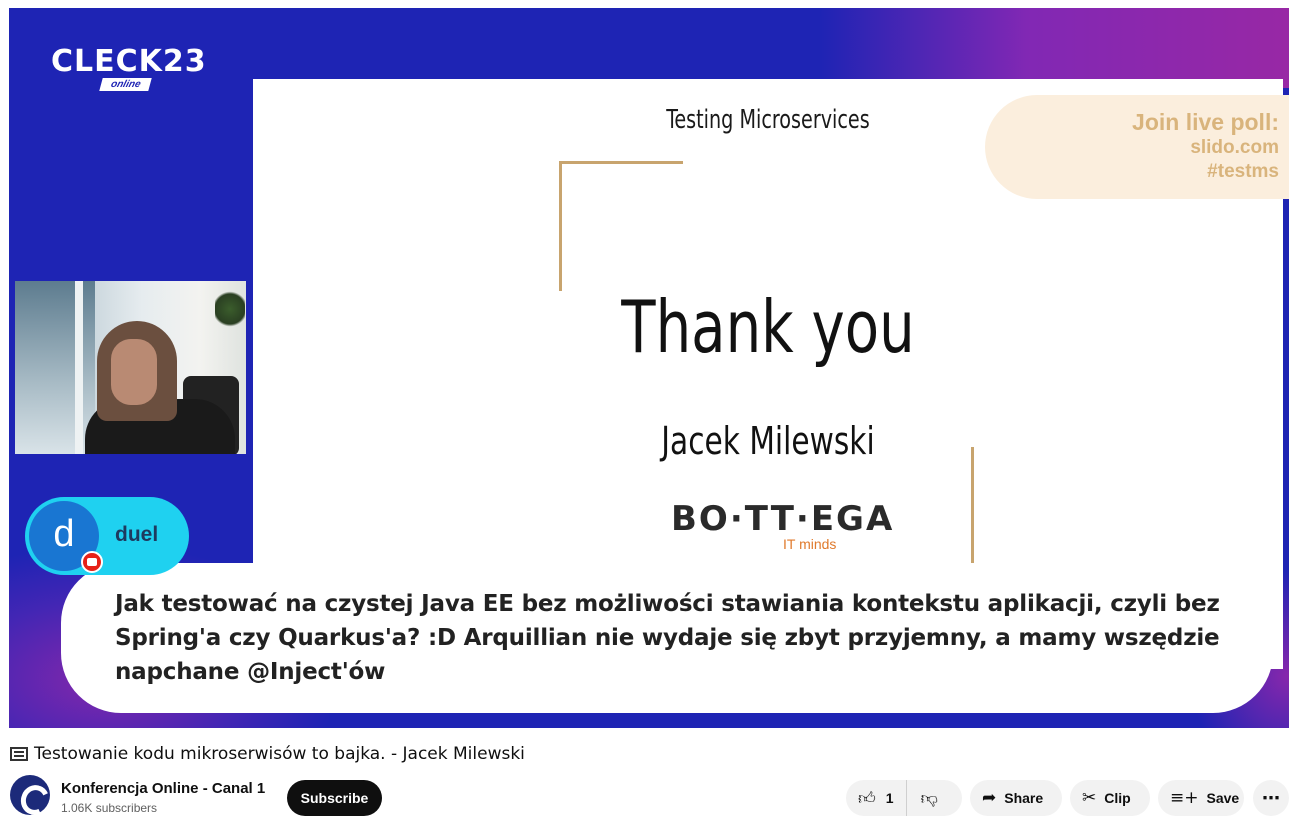 The width and height of the screenshot is (1309, 828). I want to click on share-button: ➦ Share, so click(1016, 798).